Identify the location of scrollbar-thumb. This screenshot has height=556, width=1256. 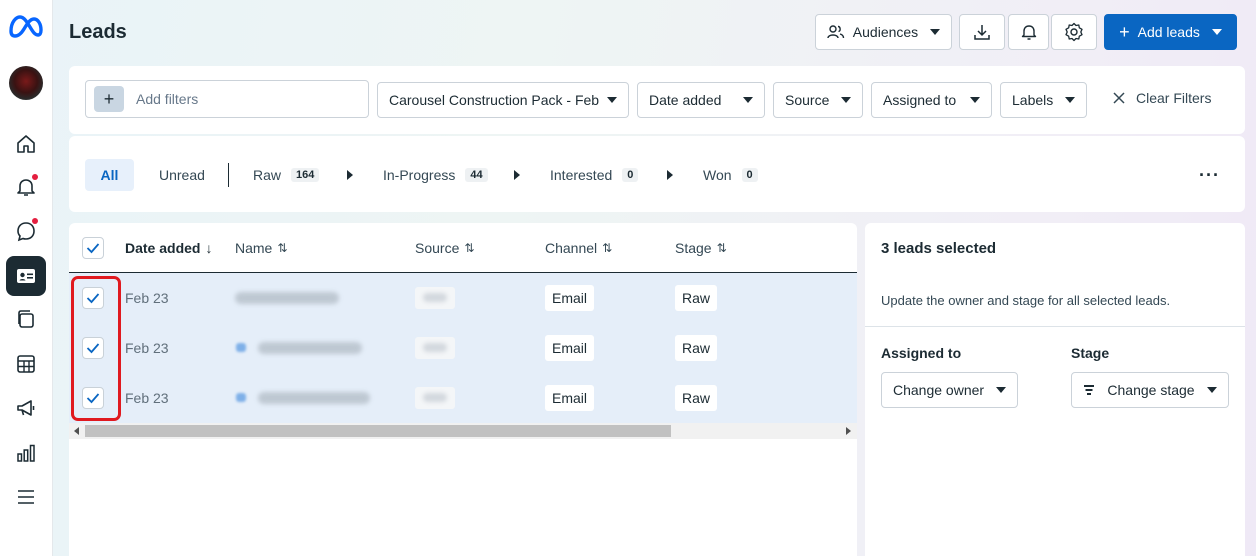
(378, 431).